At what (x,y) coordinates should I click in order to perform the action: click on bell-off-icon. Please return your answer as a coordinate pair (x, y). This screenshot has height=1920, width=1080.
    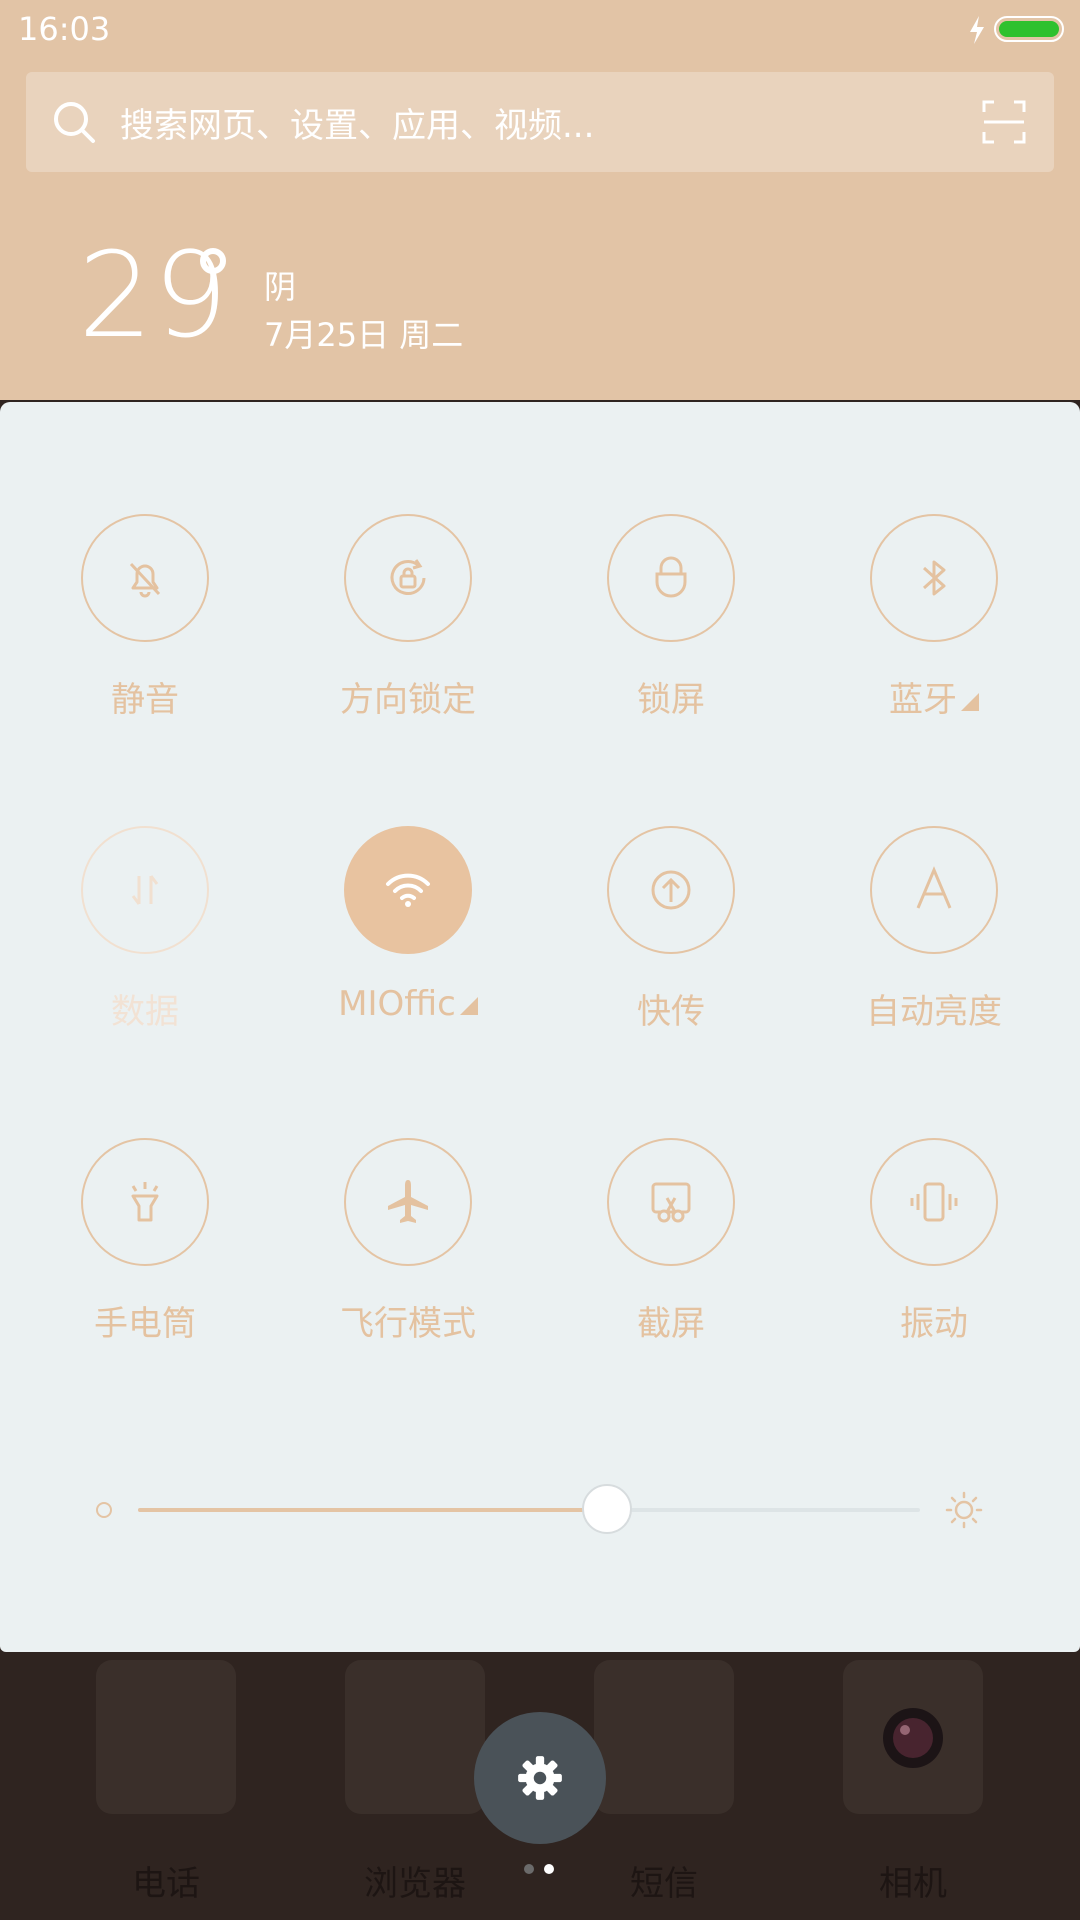
    Looking at the image, I should click on (145, 580).